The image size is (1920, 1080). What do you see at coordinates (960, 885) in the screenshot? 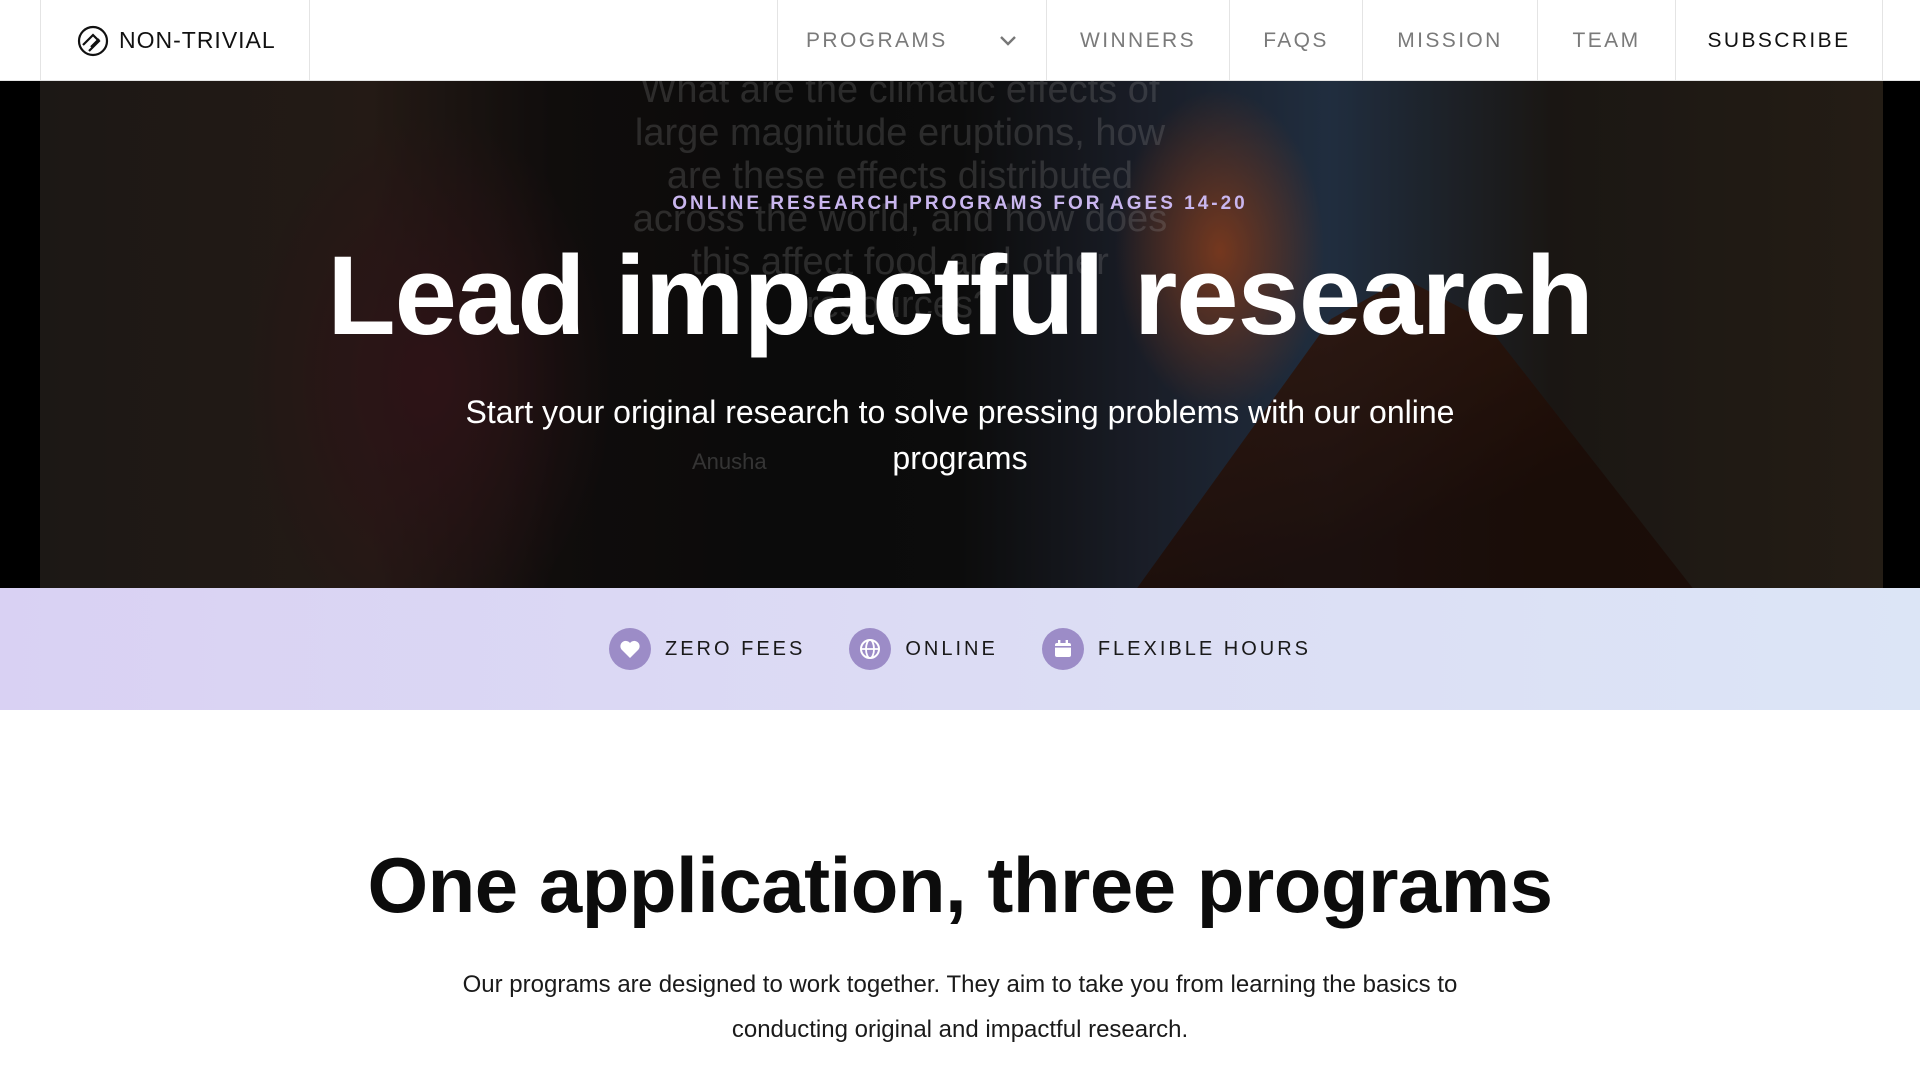
I see `programs-section-title: One application, three programs` at bounding box center [960, 885].